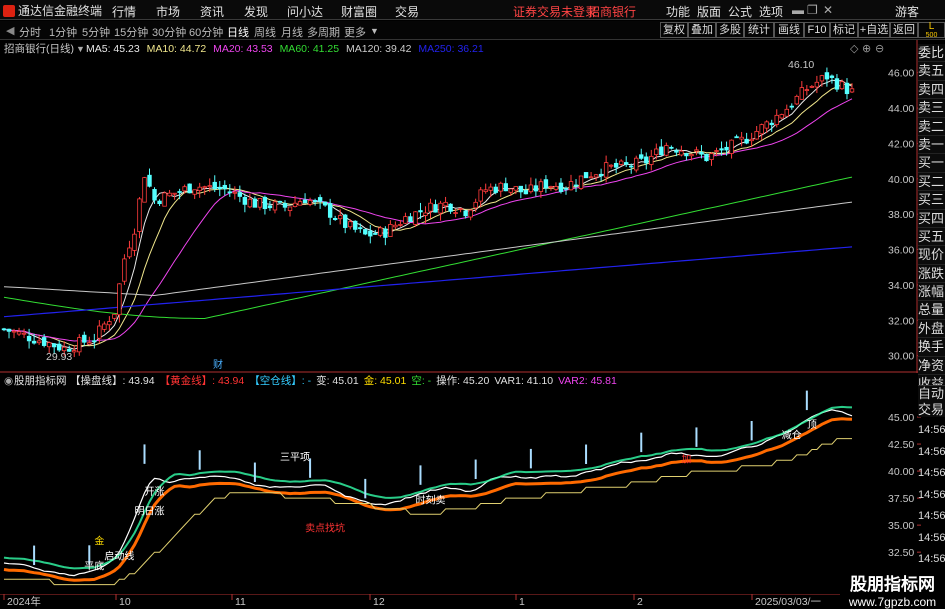 The width and height of the screenshot is (945, 609). I want to click on finance-marker: 财, so click(218, 364).